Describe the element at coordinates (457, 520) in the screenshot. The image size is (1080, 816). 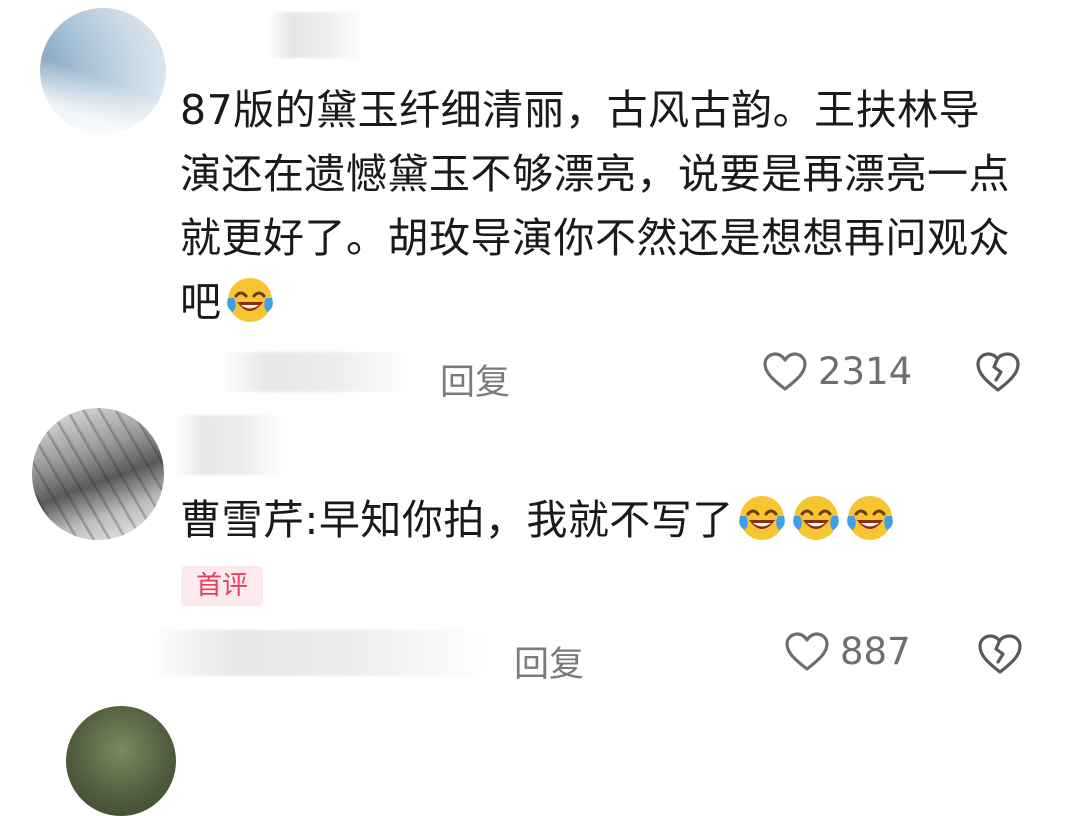
I see `comment-body: 曹雪芹:早知你拍，我就不写了` at that location.